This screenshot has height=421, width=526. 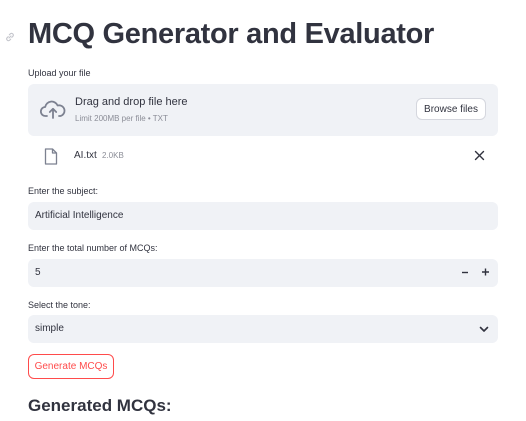 What do you see at coordinates (51, 156) in the screenshot?
I see `file-icon` at bounding box center [51, 156].